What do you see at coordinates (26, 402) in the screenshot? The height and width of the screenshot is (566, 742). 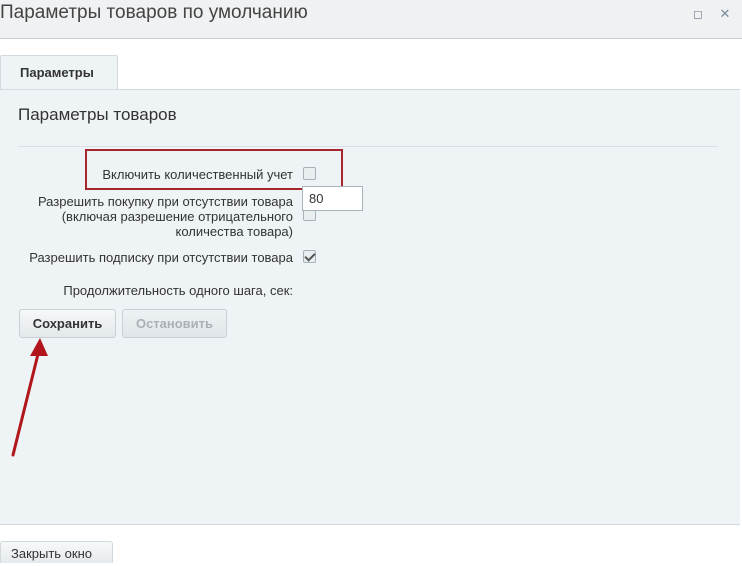 I see `arrow-shaft` at bounding box center [26, 402].